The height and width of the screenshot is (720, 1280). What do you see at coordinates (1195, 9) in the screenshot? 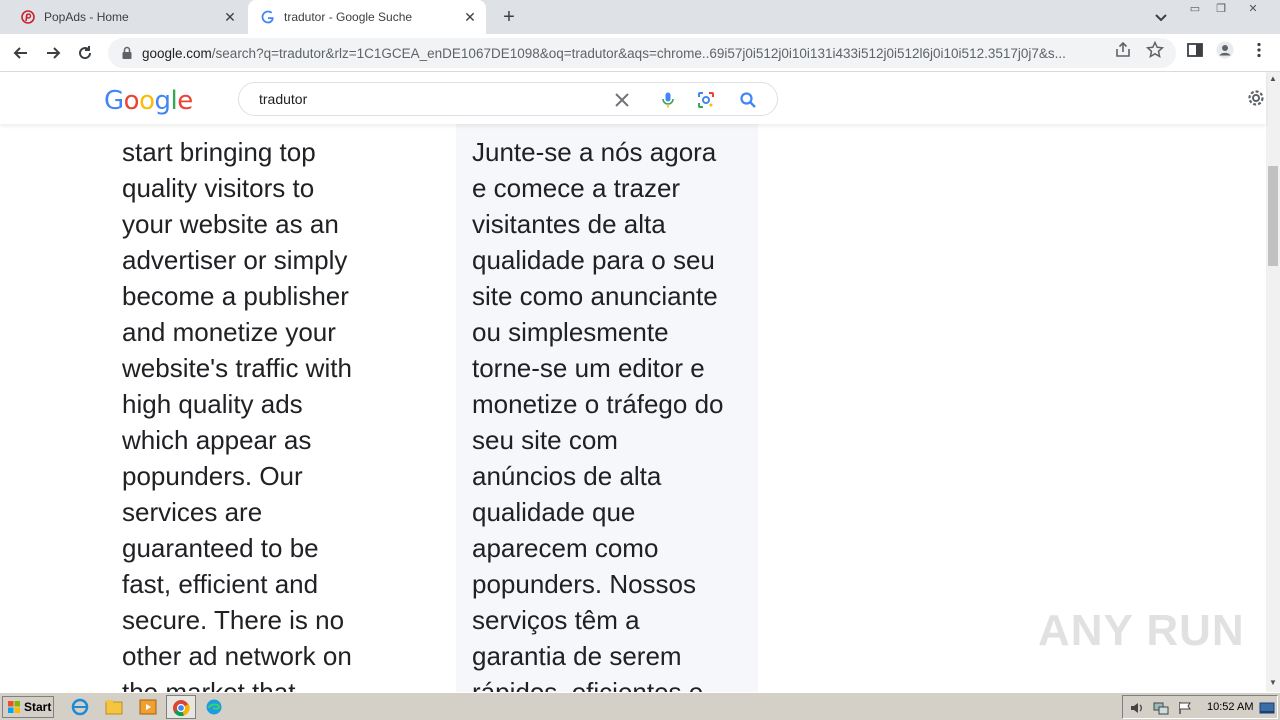
I see `minimize-icon: ▭` at bounding box center [1195, 9].